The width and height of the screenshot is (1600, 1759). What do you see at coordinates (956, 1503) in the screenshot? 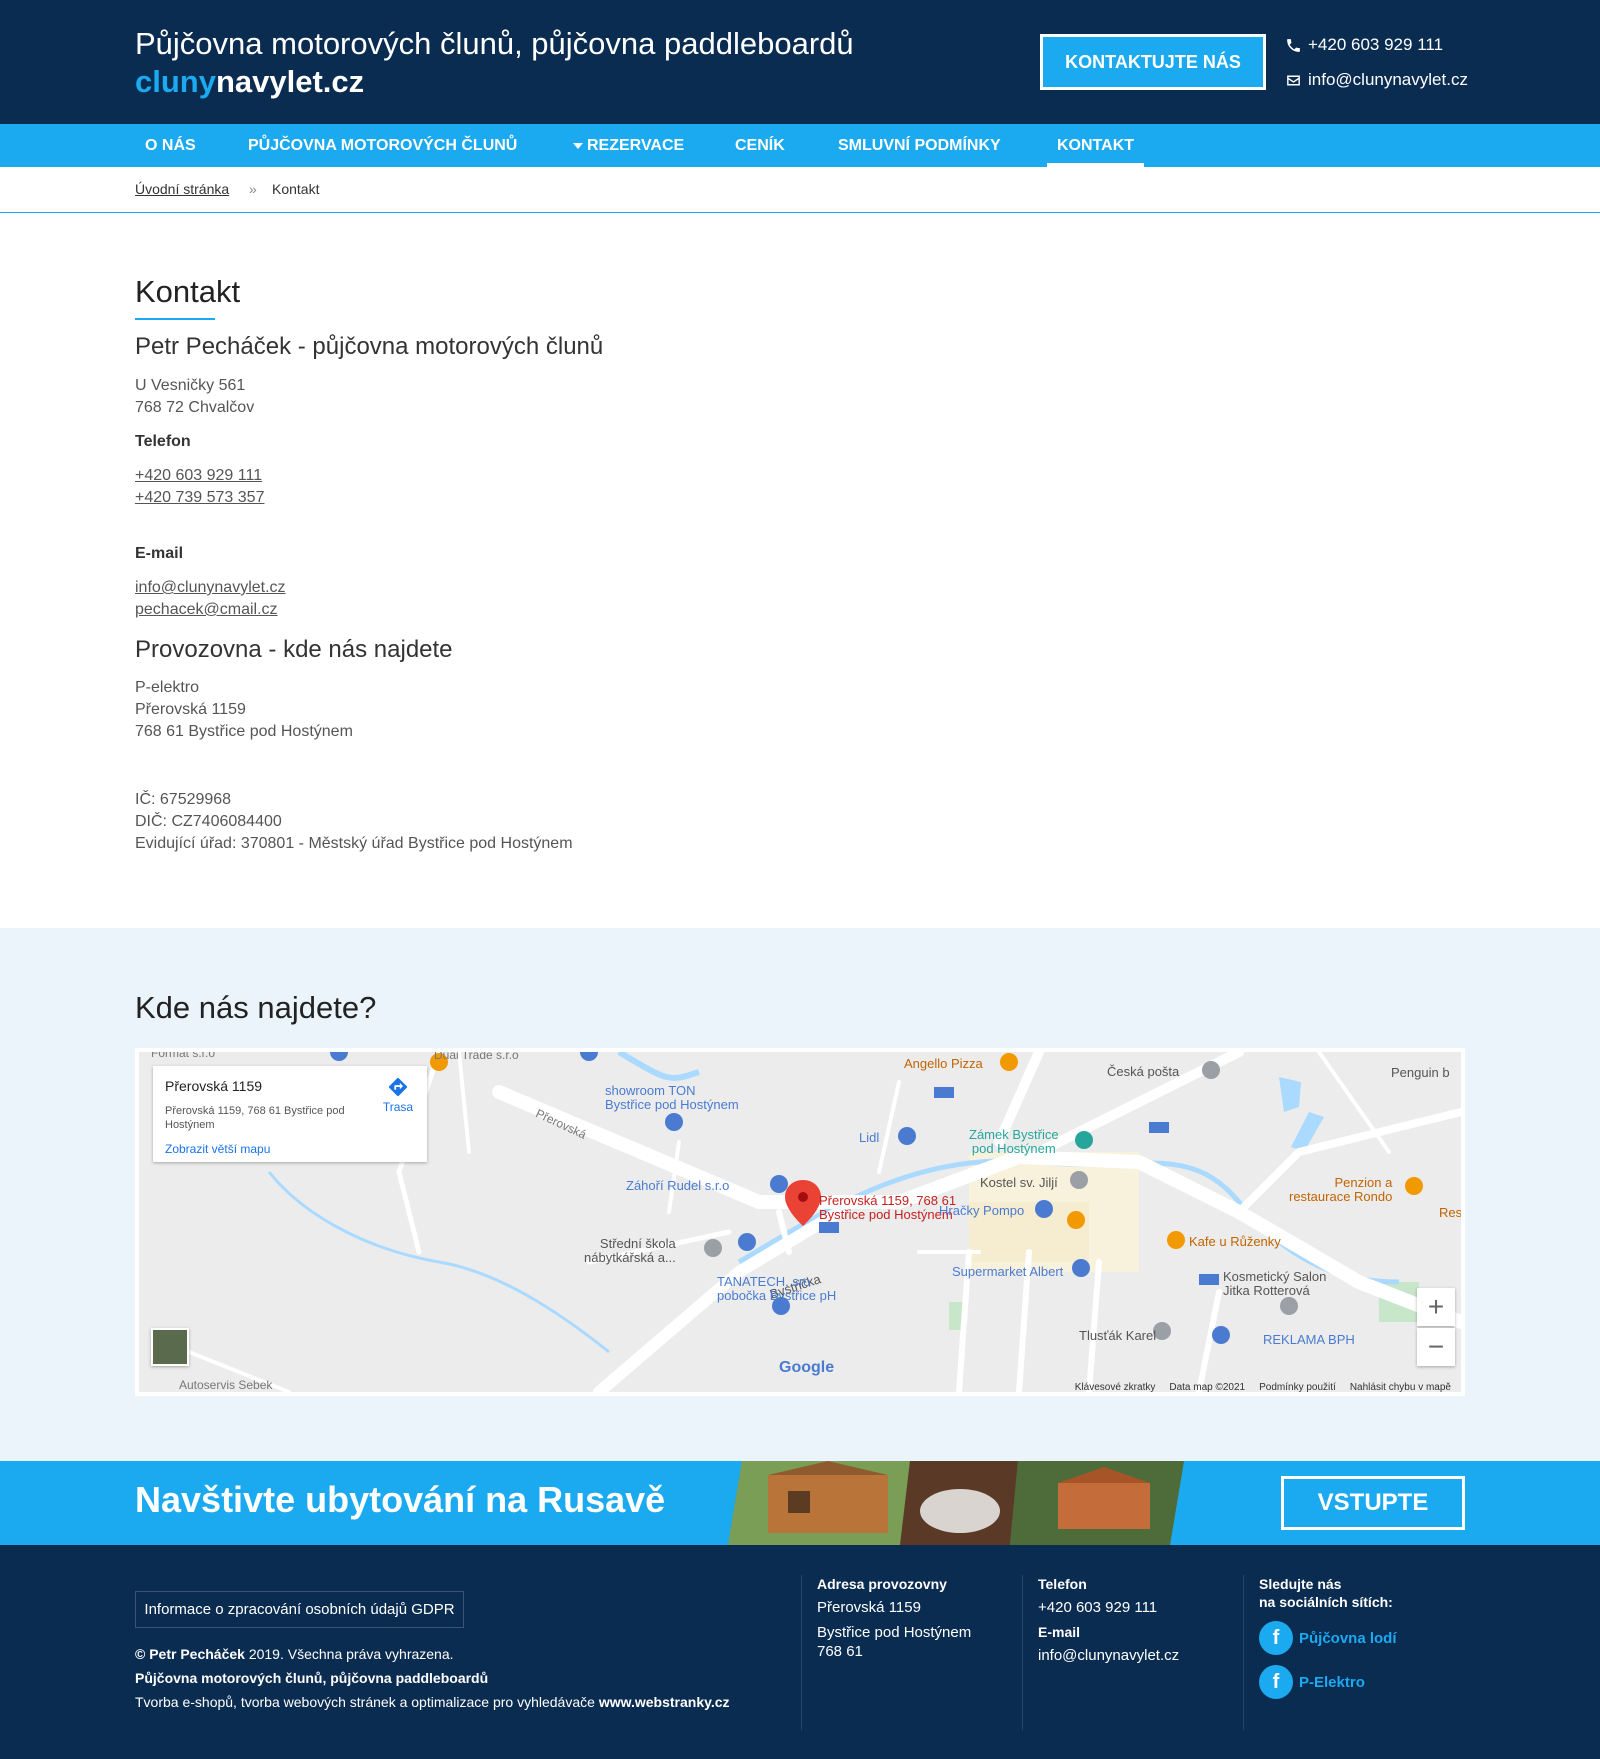
I see `banner-photos` at bounding box center [956, 1503].